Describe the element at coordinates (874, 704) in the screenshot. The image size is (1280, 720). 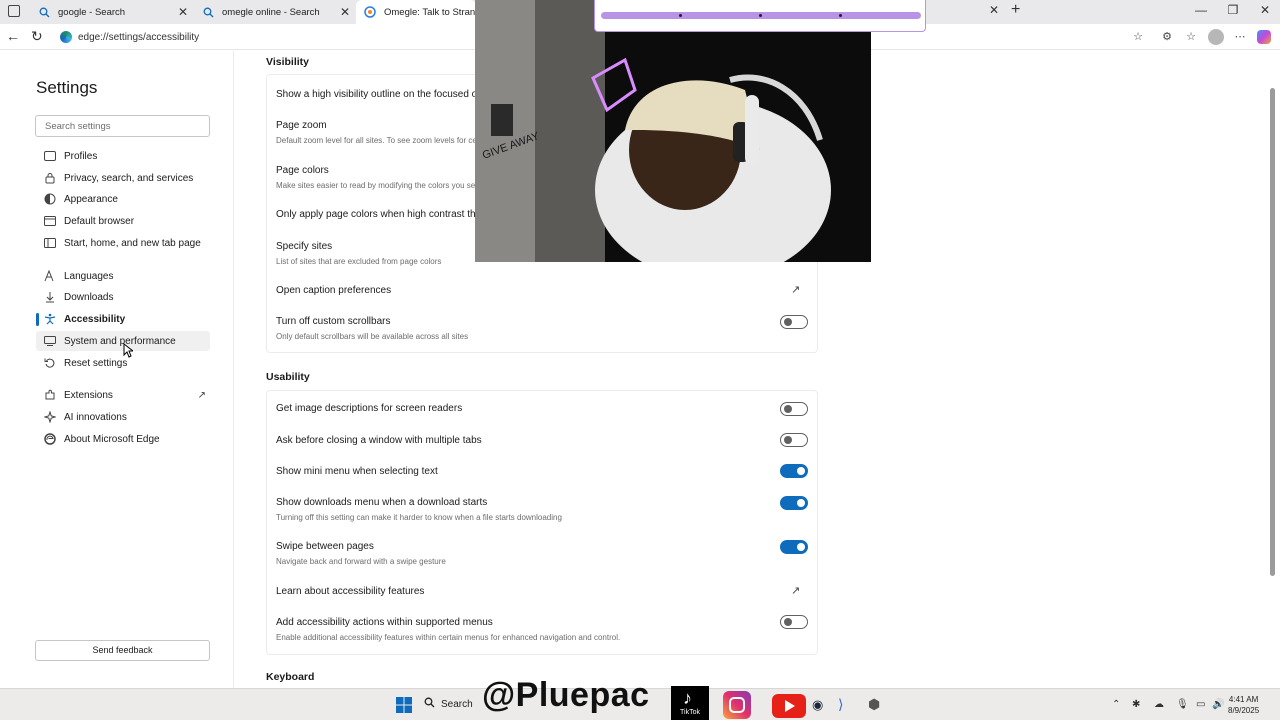
I see `app-icon: ⬢` at that location.